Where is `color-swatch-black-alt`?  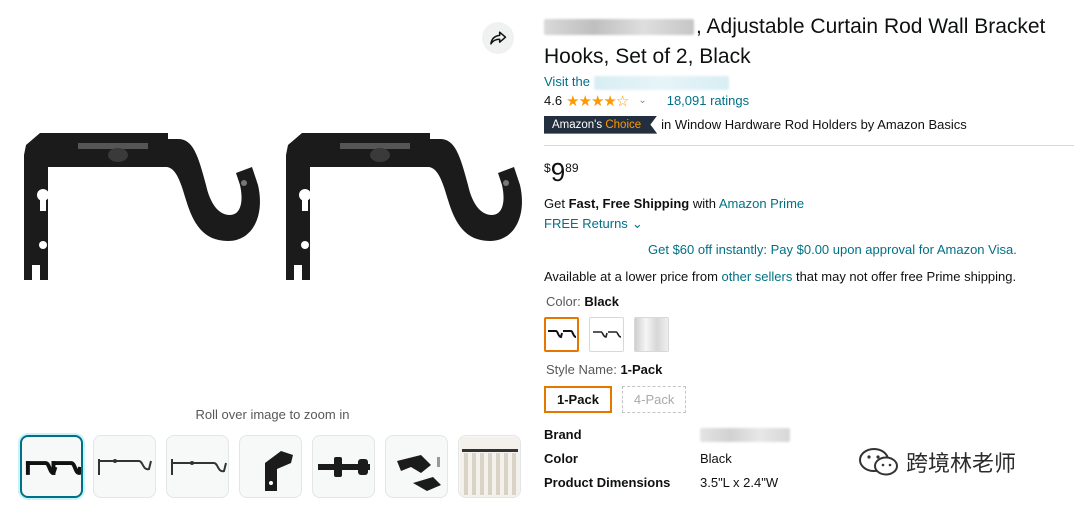 color-swatch-black-alt is located at coordinates (606, 334).